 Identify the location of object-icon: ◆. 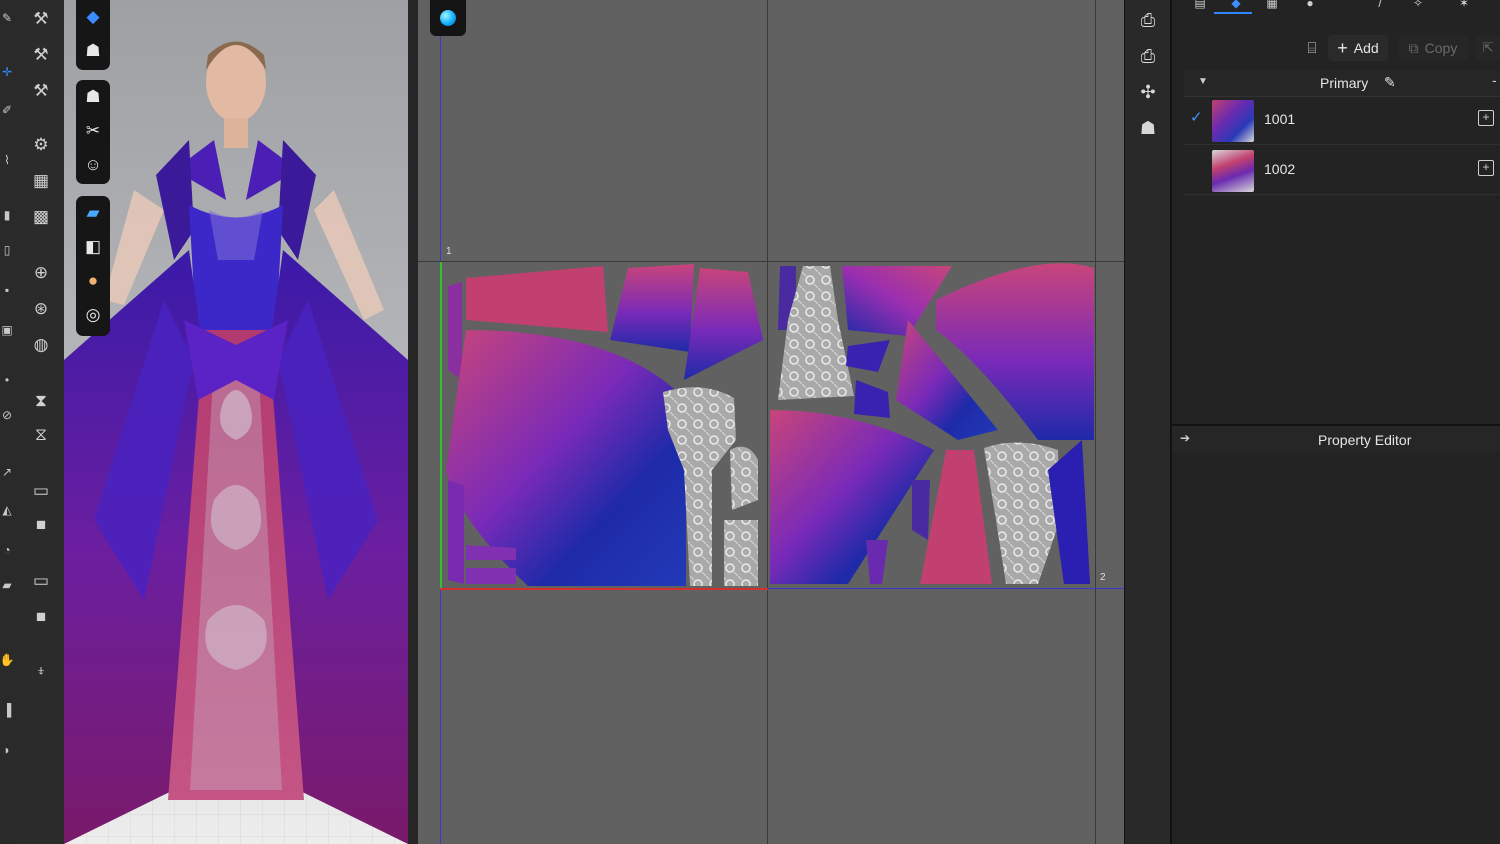
(1236, 5).